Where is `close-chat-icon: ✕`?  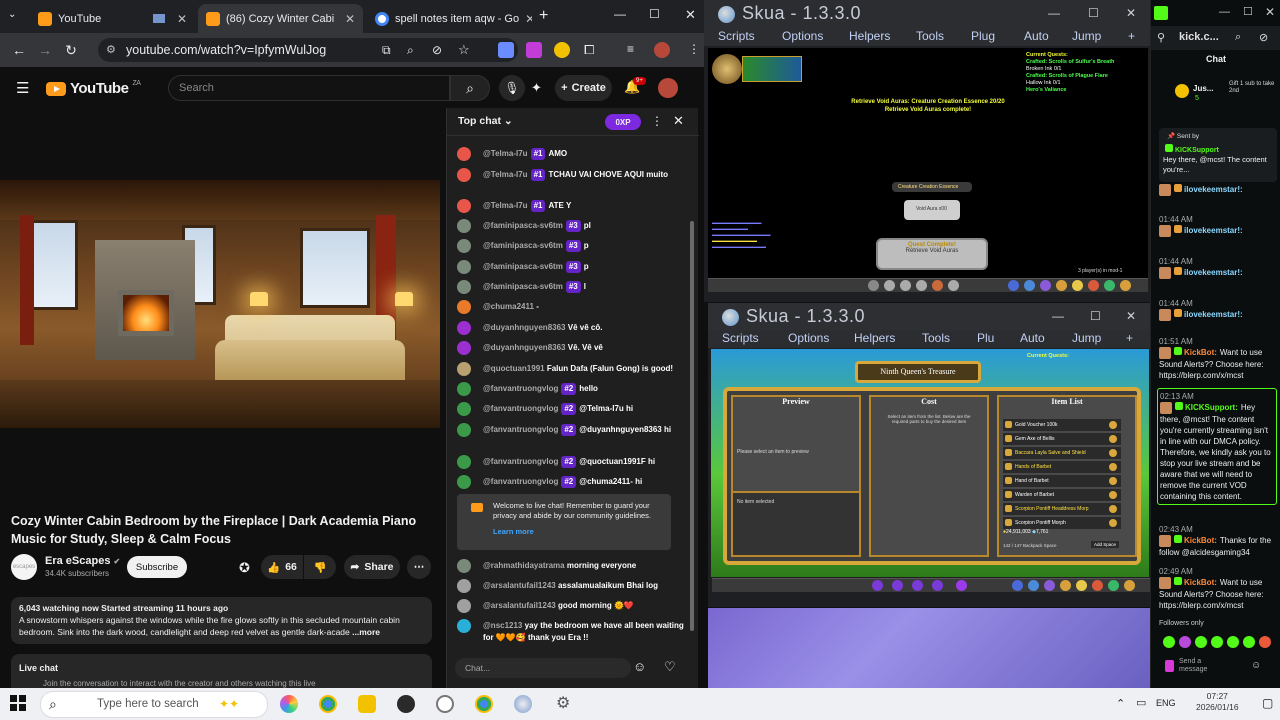 close-chat-icon: ✕ is located at coordinates (678, 121).